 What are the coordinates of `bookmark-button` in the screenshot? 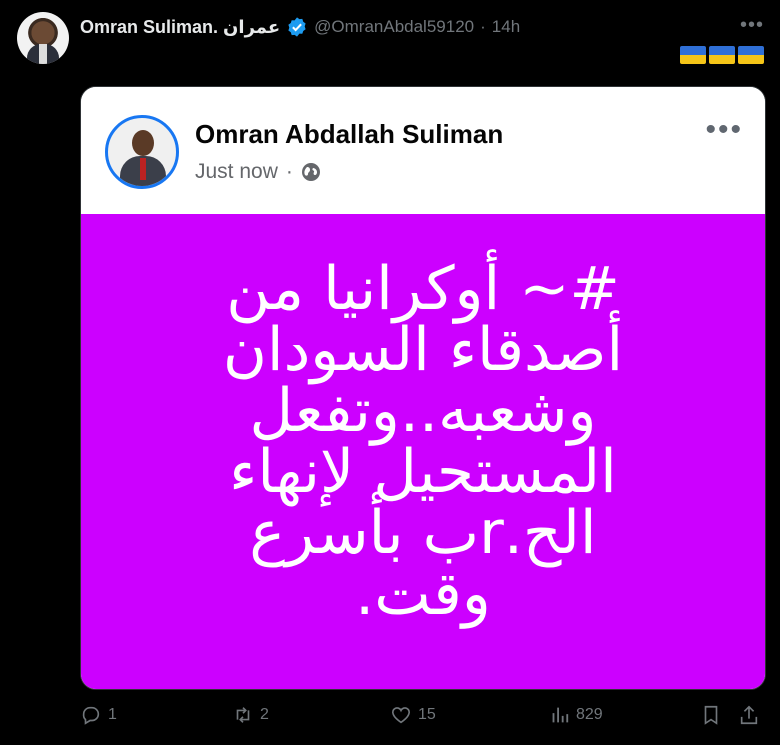 It's located at (711, 715).